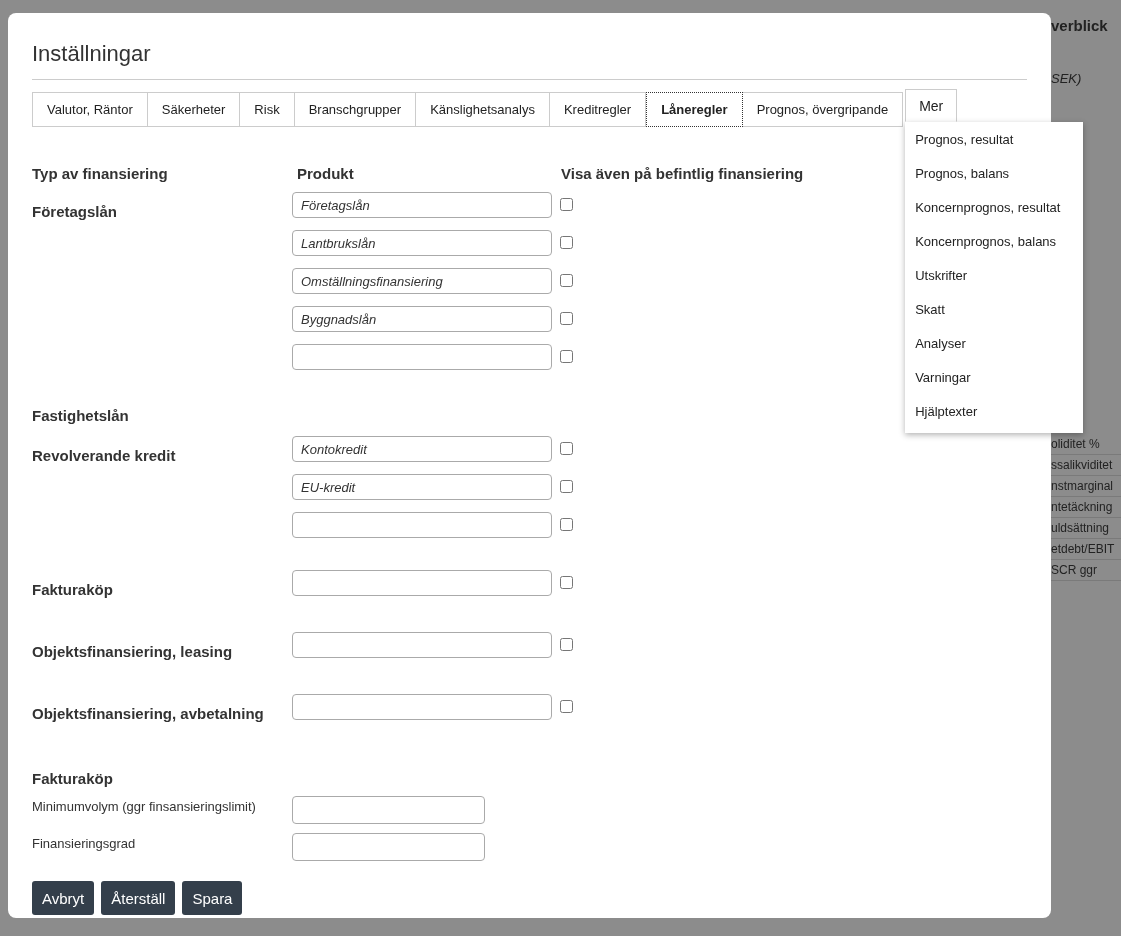 The width and height of the screenshot is (1121, 936). What do you see at coordinates (994, 378) in the screenshot?
I see `menu-item: Varningar` at bounding box center [994, 378].